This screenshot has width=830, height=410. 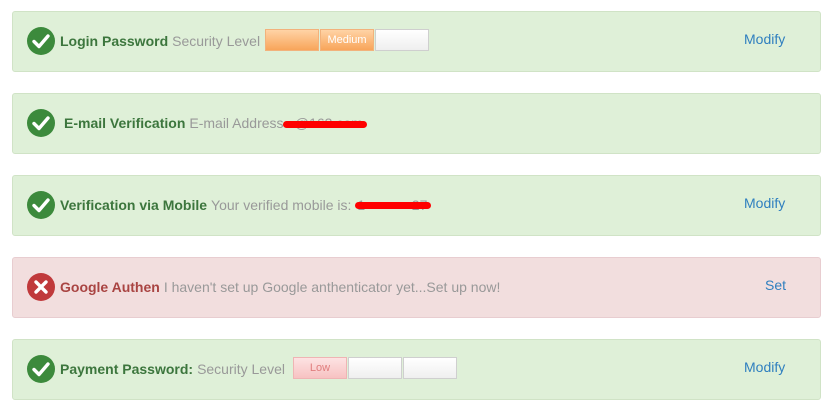 I want to click on mobile-number-value: 1··········27, so click(x=393, y=205).